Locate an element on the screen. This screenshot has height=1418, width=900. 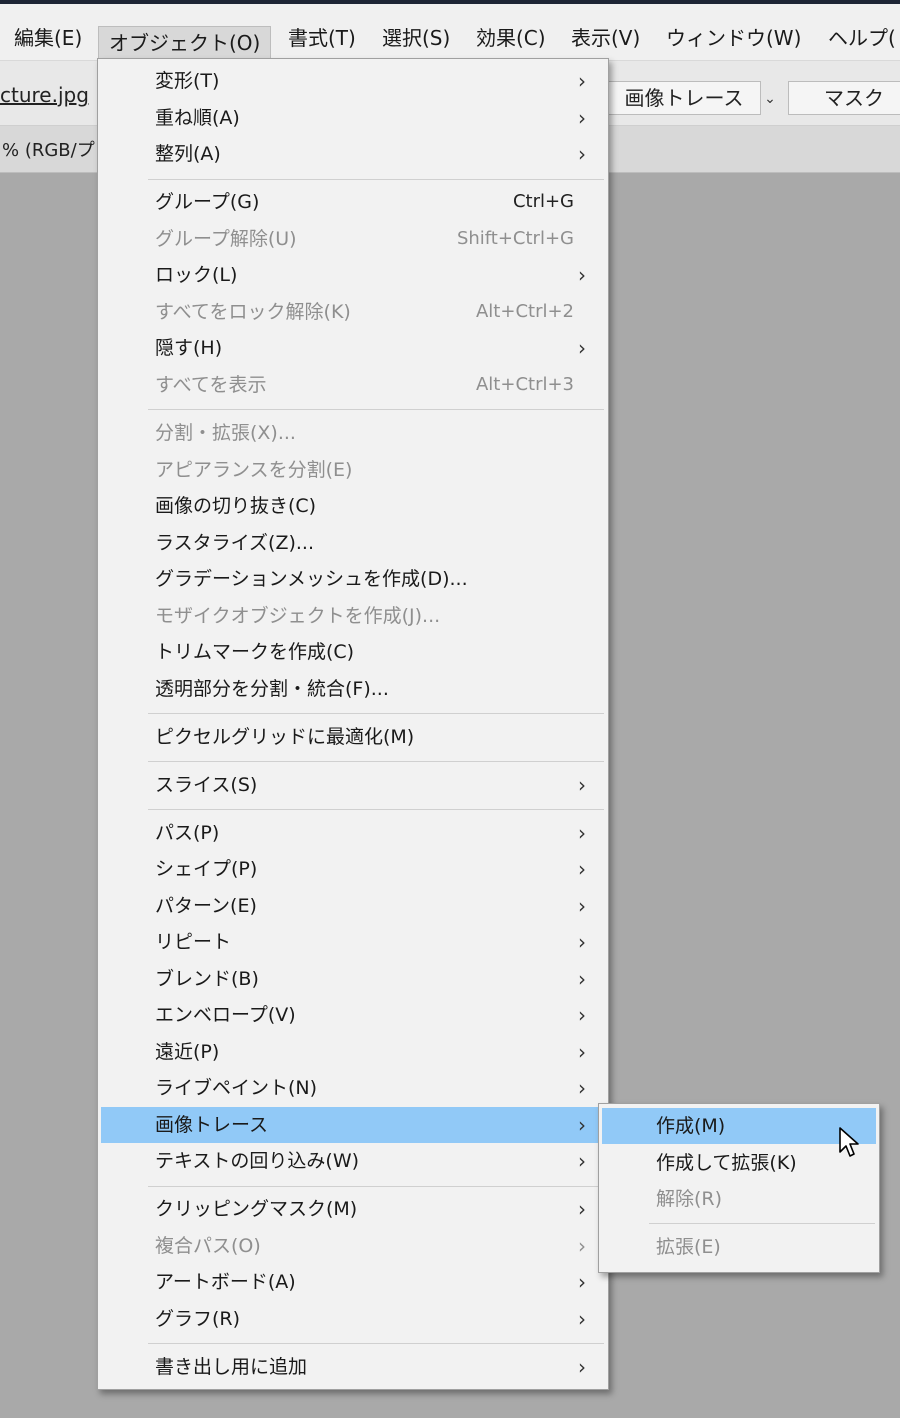
menu-item-trim-marks: トリムマークを作成(C) is located at coordinates (353, 652).